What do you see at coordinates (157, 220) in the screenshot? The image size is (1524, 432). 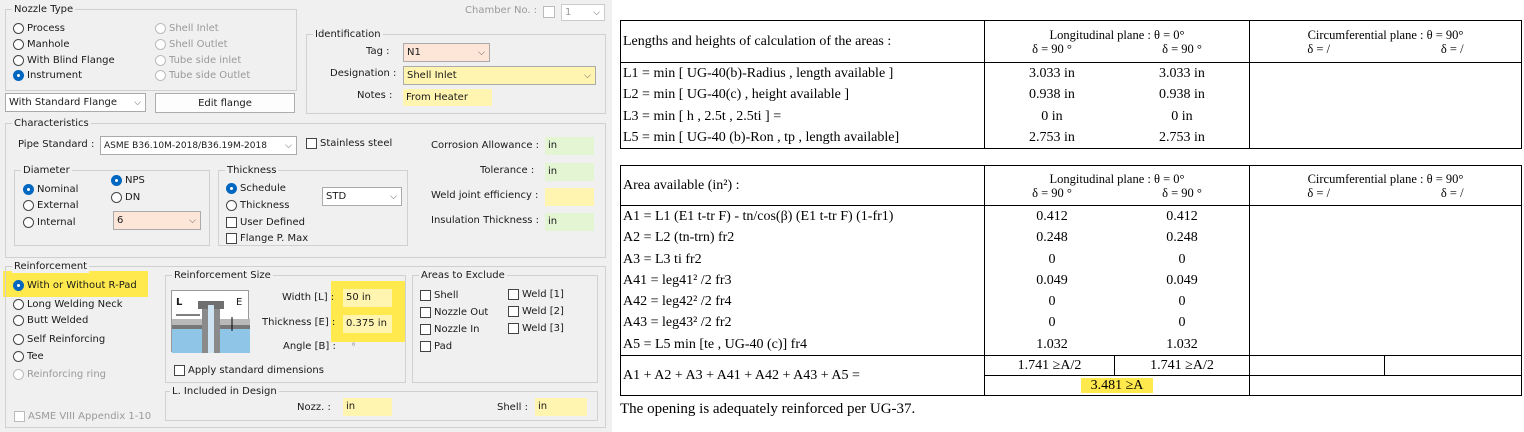 I see `size-select: 6 ⌵` at bounding box center [157, 220].